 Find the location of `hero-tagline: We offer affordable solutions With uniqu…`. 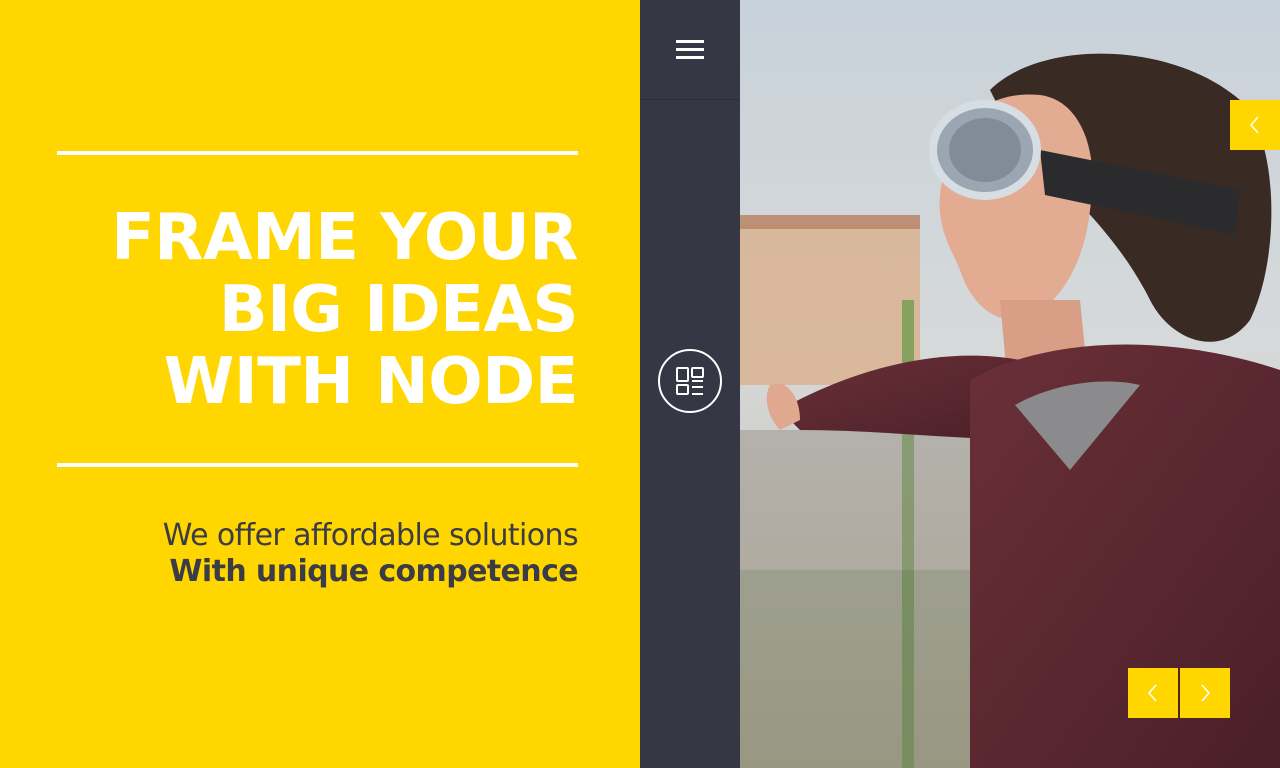

hero-tagline: We offer affordable solutions With uniqu… is located at coordinates (370, 554).